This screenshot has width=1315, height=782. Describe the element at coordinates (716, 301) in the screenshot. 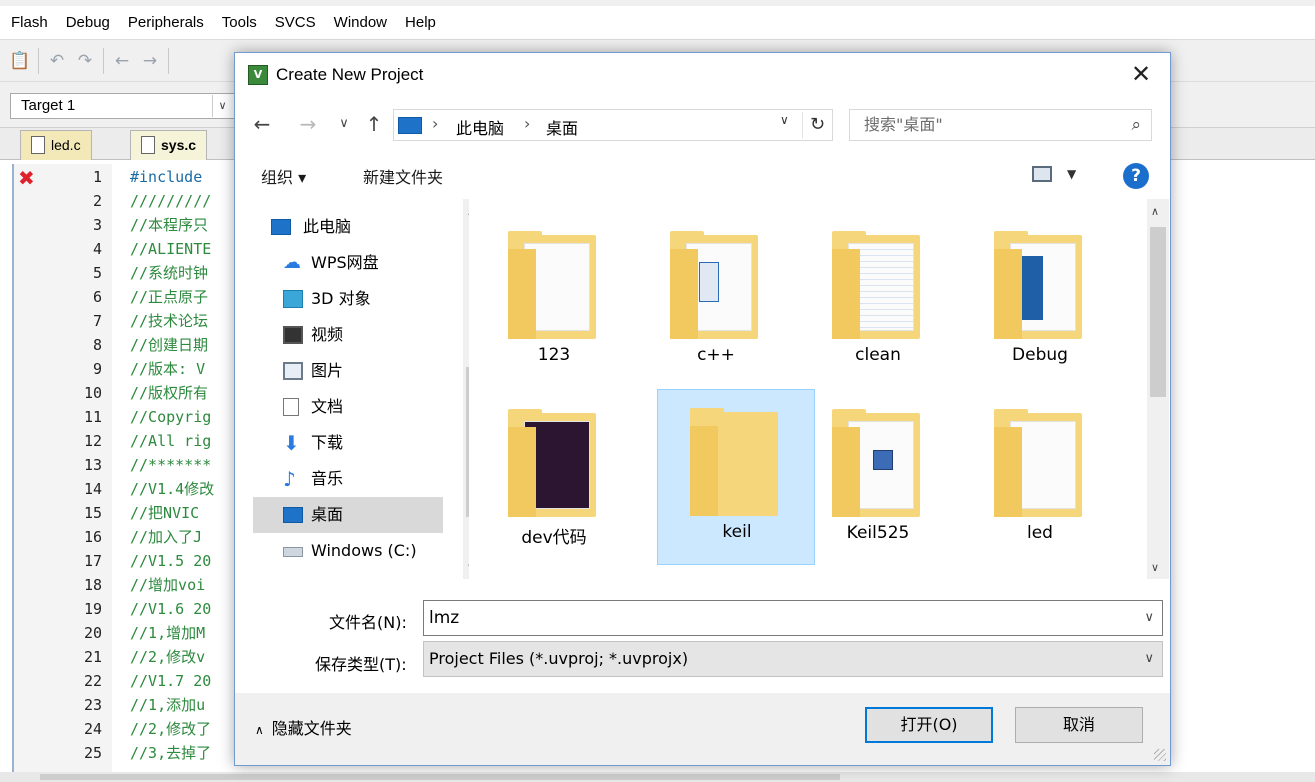

I see `folder-tile: c++` at that location.